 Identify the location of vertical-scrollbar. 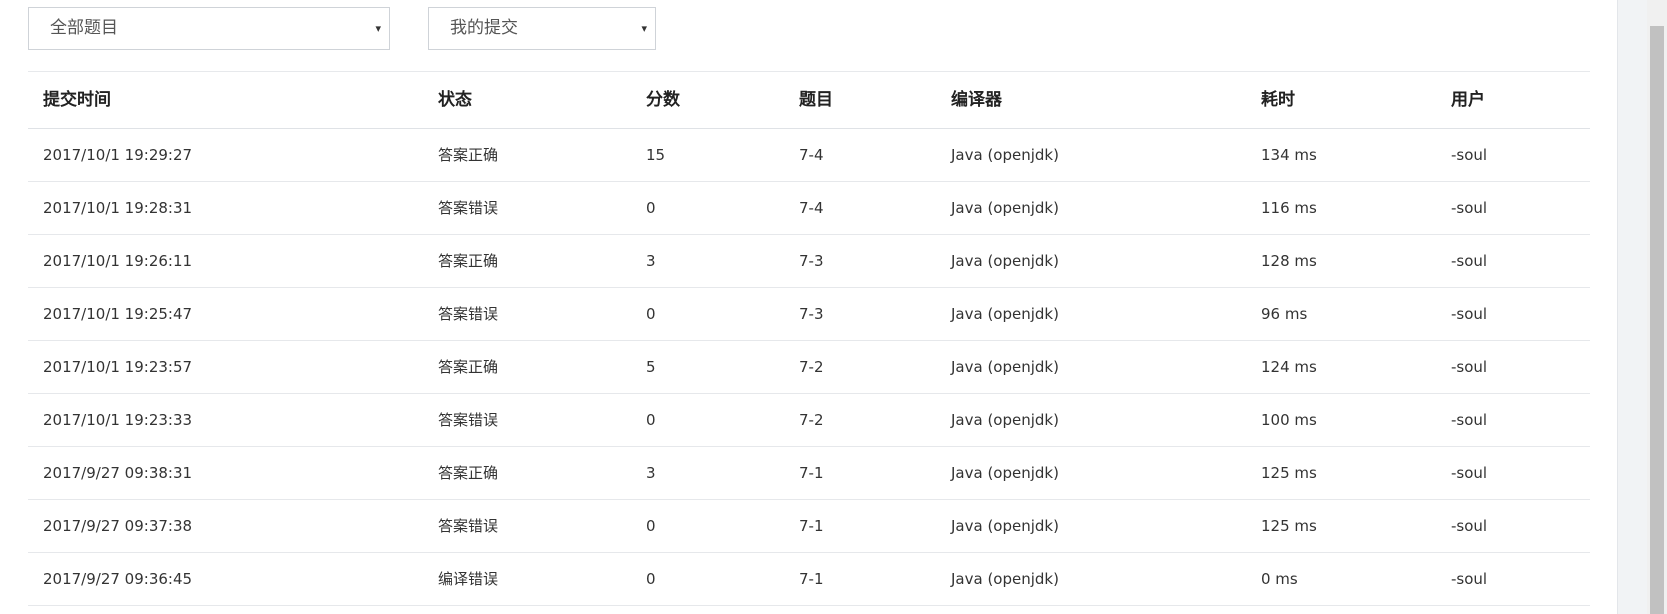
(1657, 307).